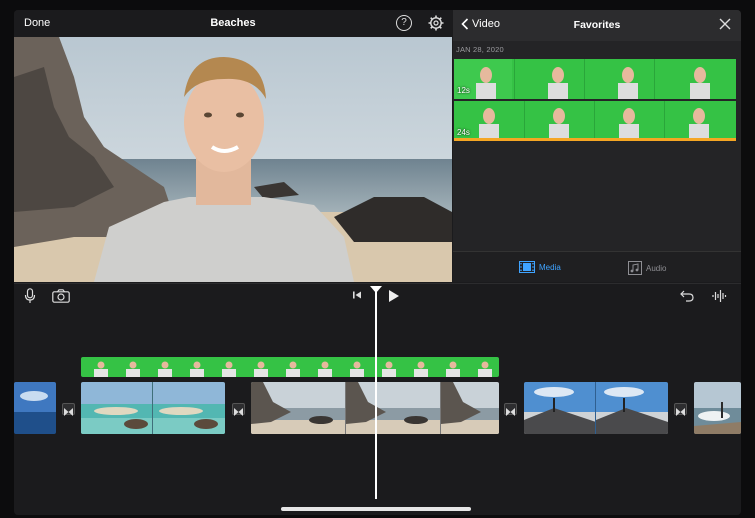  What do you see at coordinates (394, 296) in the screenshot?
I see `play-icon` at bounding box center [394, 296].